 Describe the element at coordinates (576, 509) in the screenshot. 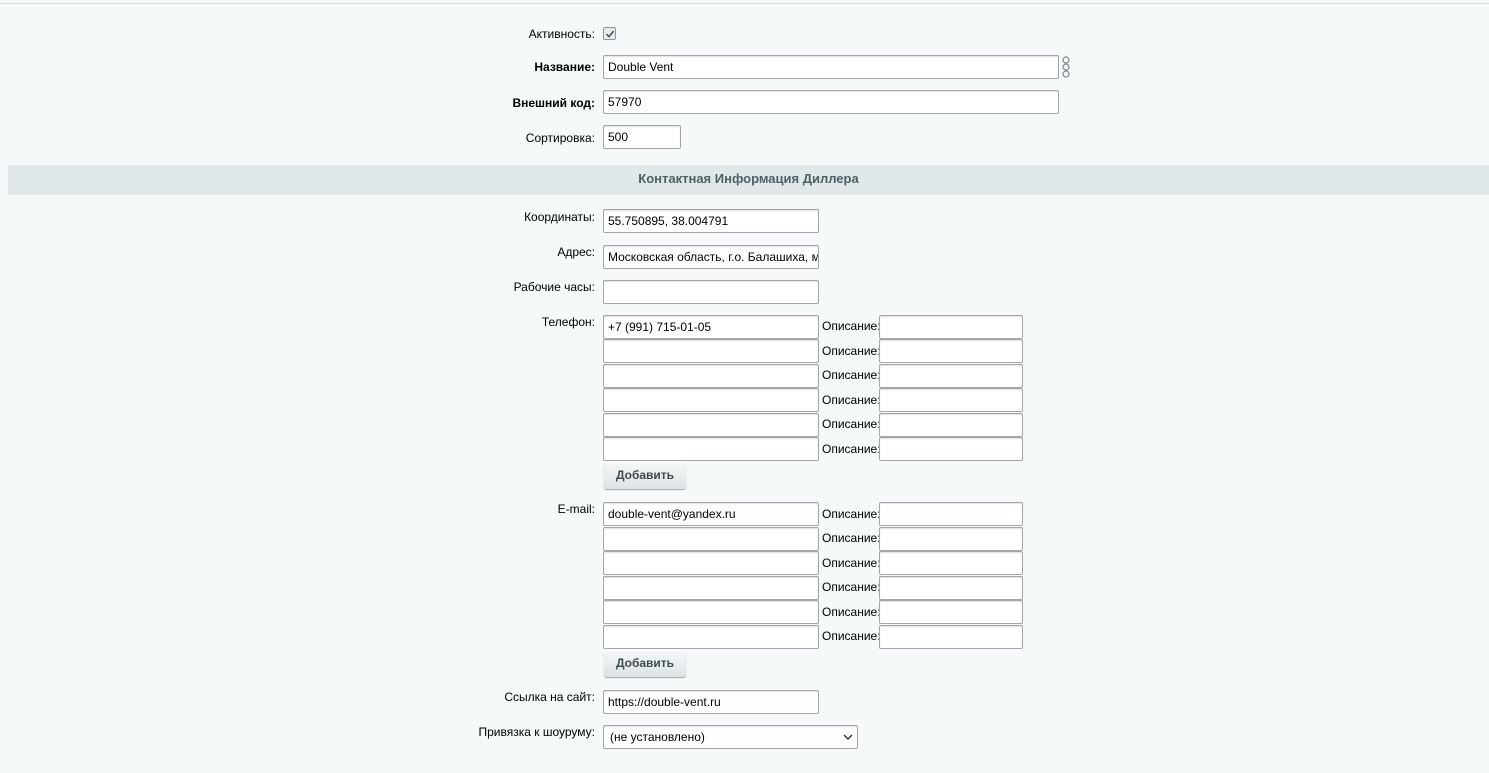

I see `email-label: E-mail:` at that location.